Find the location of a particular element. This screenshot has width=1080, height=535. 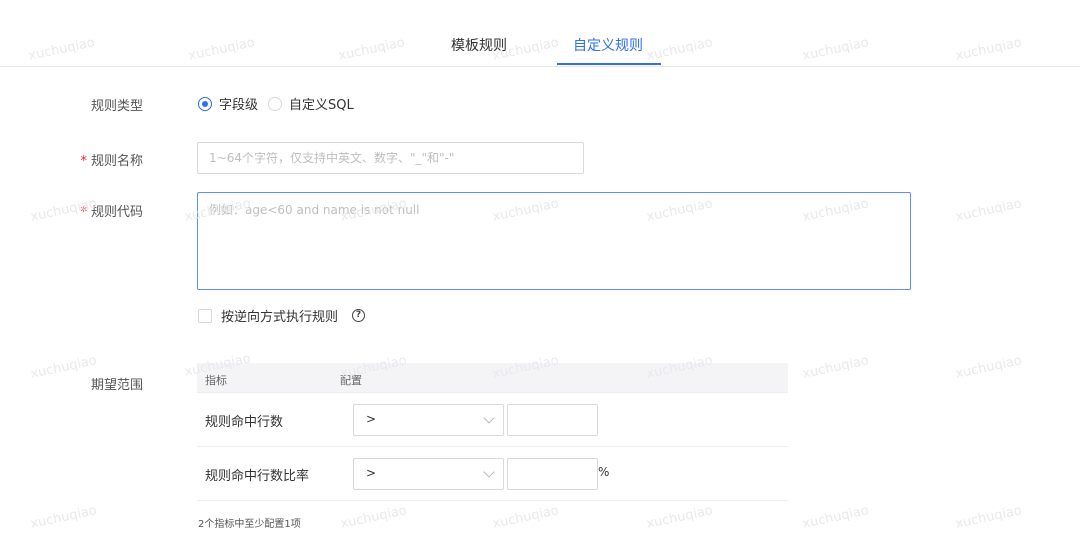

reverse-execution-checkbox is located at coordinates (205, 315).